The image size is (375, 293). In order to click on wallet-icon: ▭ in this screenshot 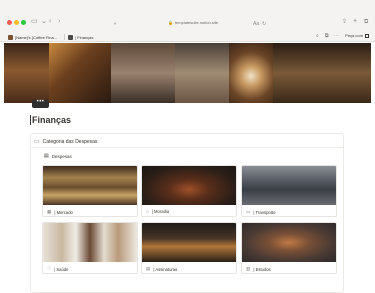, I will do `click(37, 142)`.